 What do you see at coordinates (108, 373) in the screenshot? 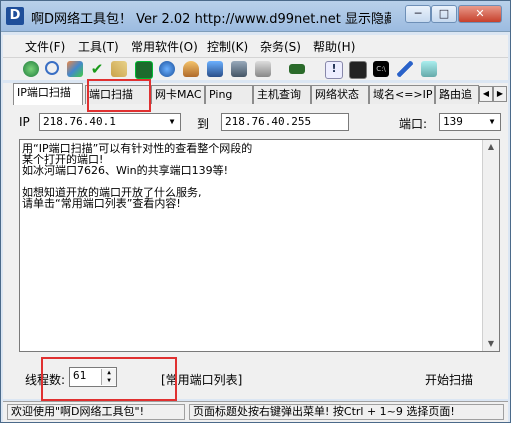
I see `stepper-up-icon: ▲` at bounding box center [108, 373].